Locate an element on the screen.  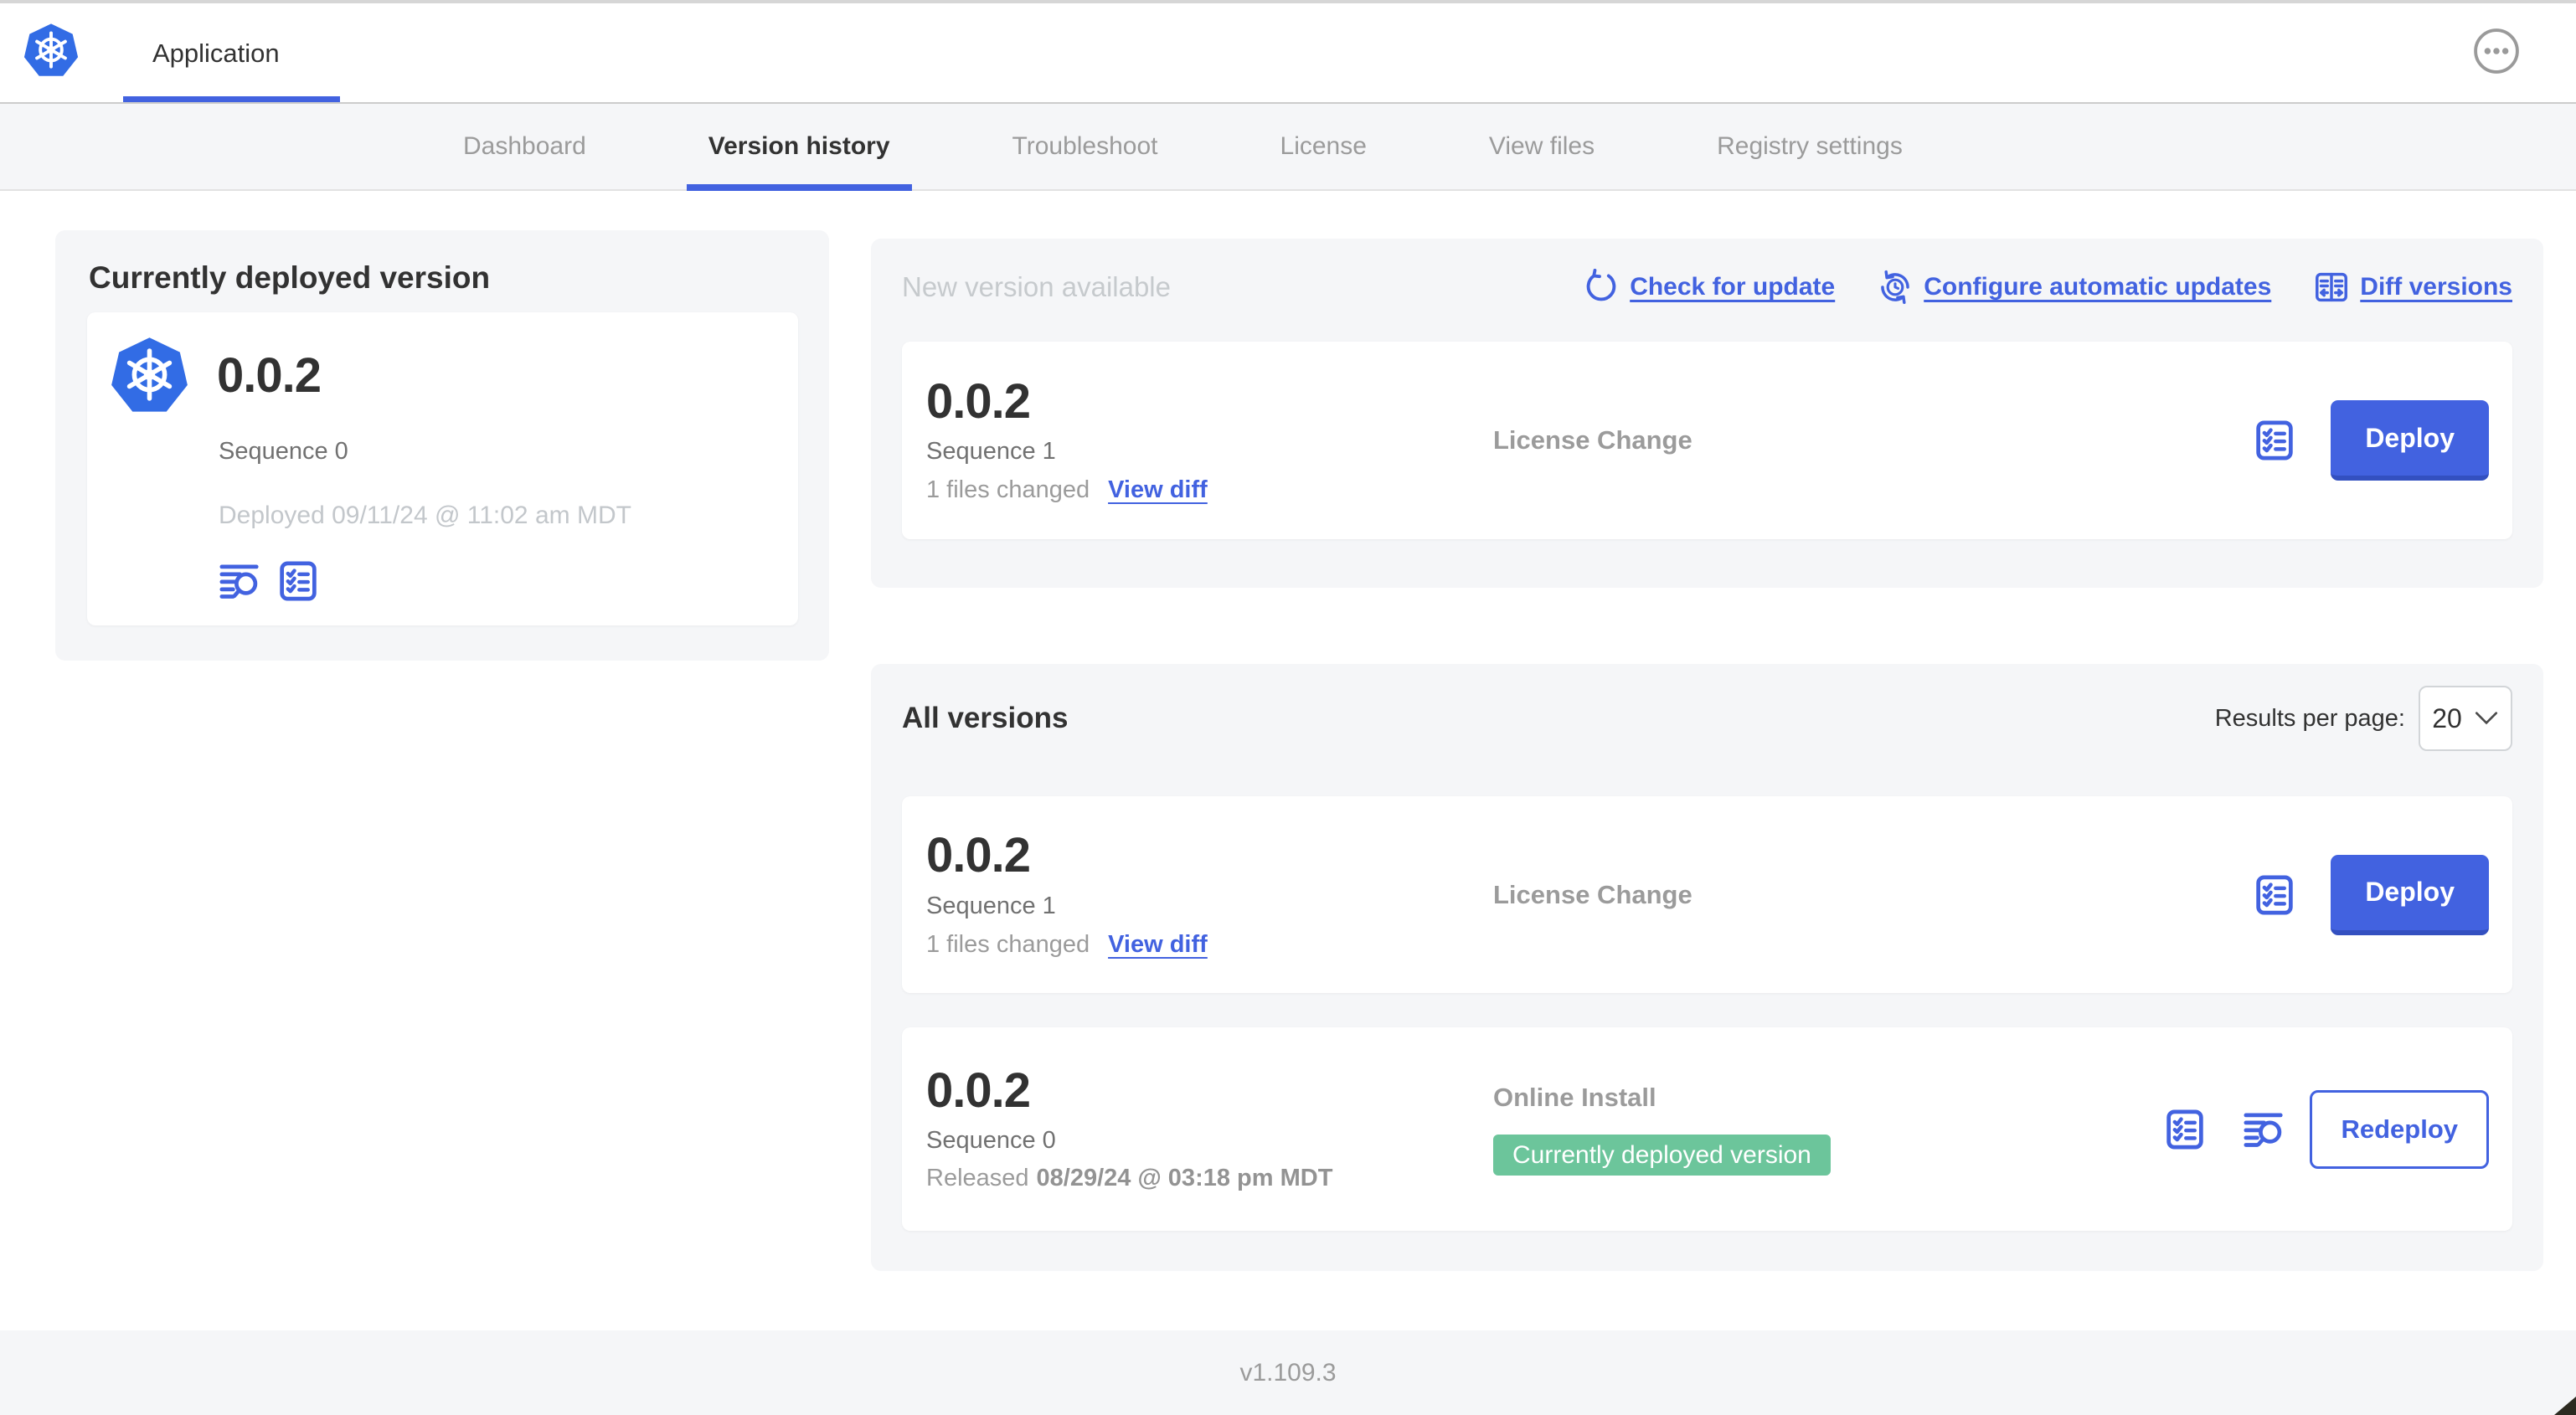
app-footer: v1.109.3 is located at coordinates (1288, 1372).